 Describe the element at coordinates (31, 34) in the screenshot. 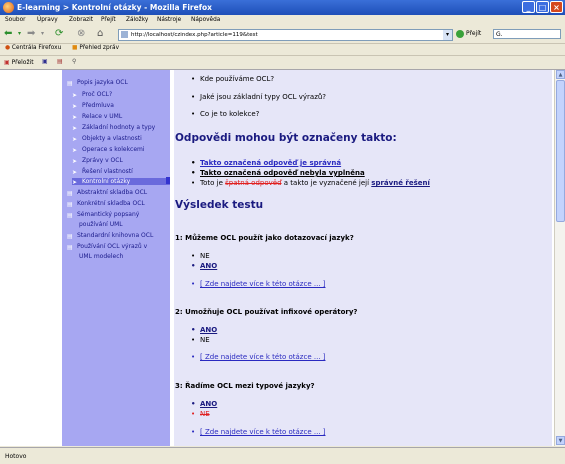

I see `forward-button: ➡` at that location.